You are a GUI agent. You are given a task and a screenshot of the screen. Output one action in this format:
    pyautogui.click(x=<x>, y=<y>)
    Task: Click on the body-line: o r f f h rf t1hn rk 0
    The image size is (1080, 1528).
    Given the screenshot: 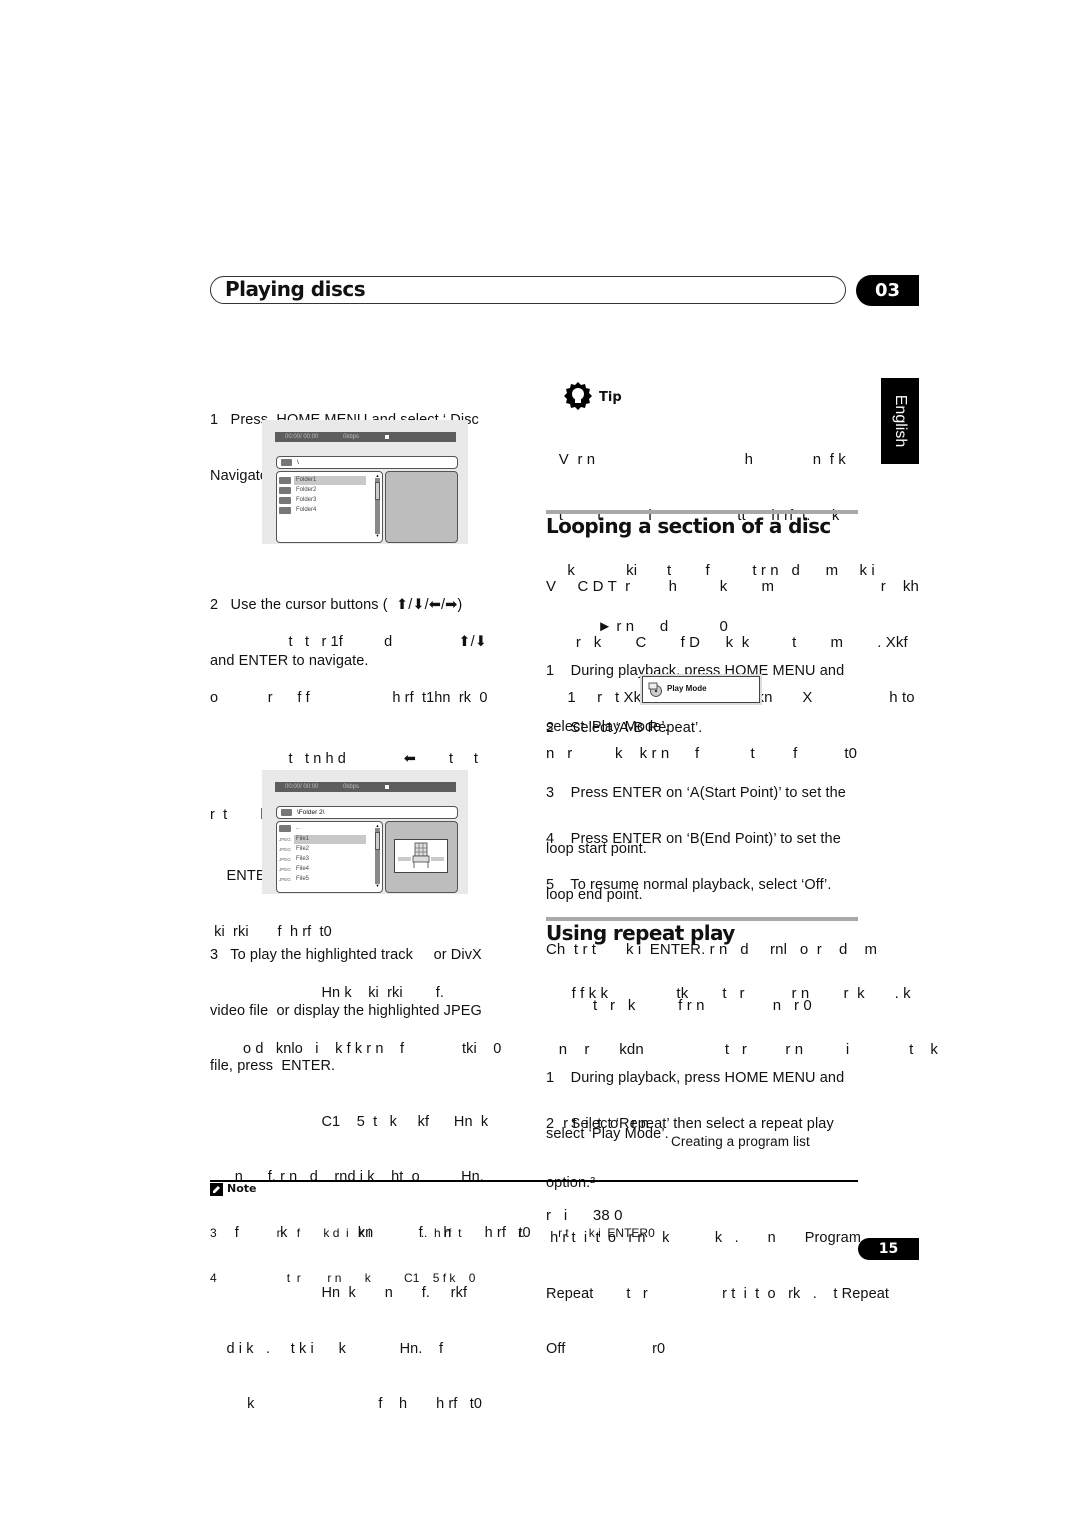 What is the action you would take?
    pyautogui.click(x=349, y=697)
    